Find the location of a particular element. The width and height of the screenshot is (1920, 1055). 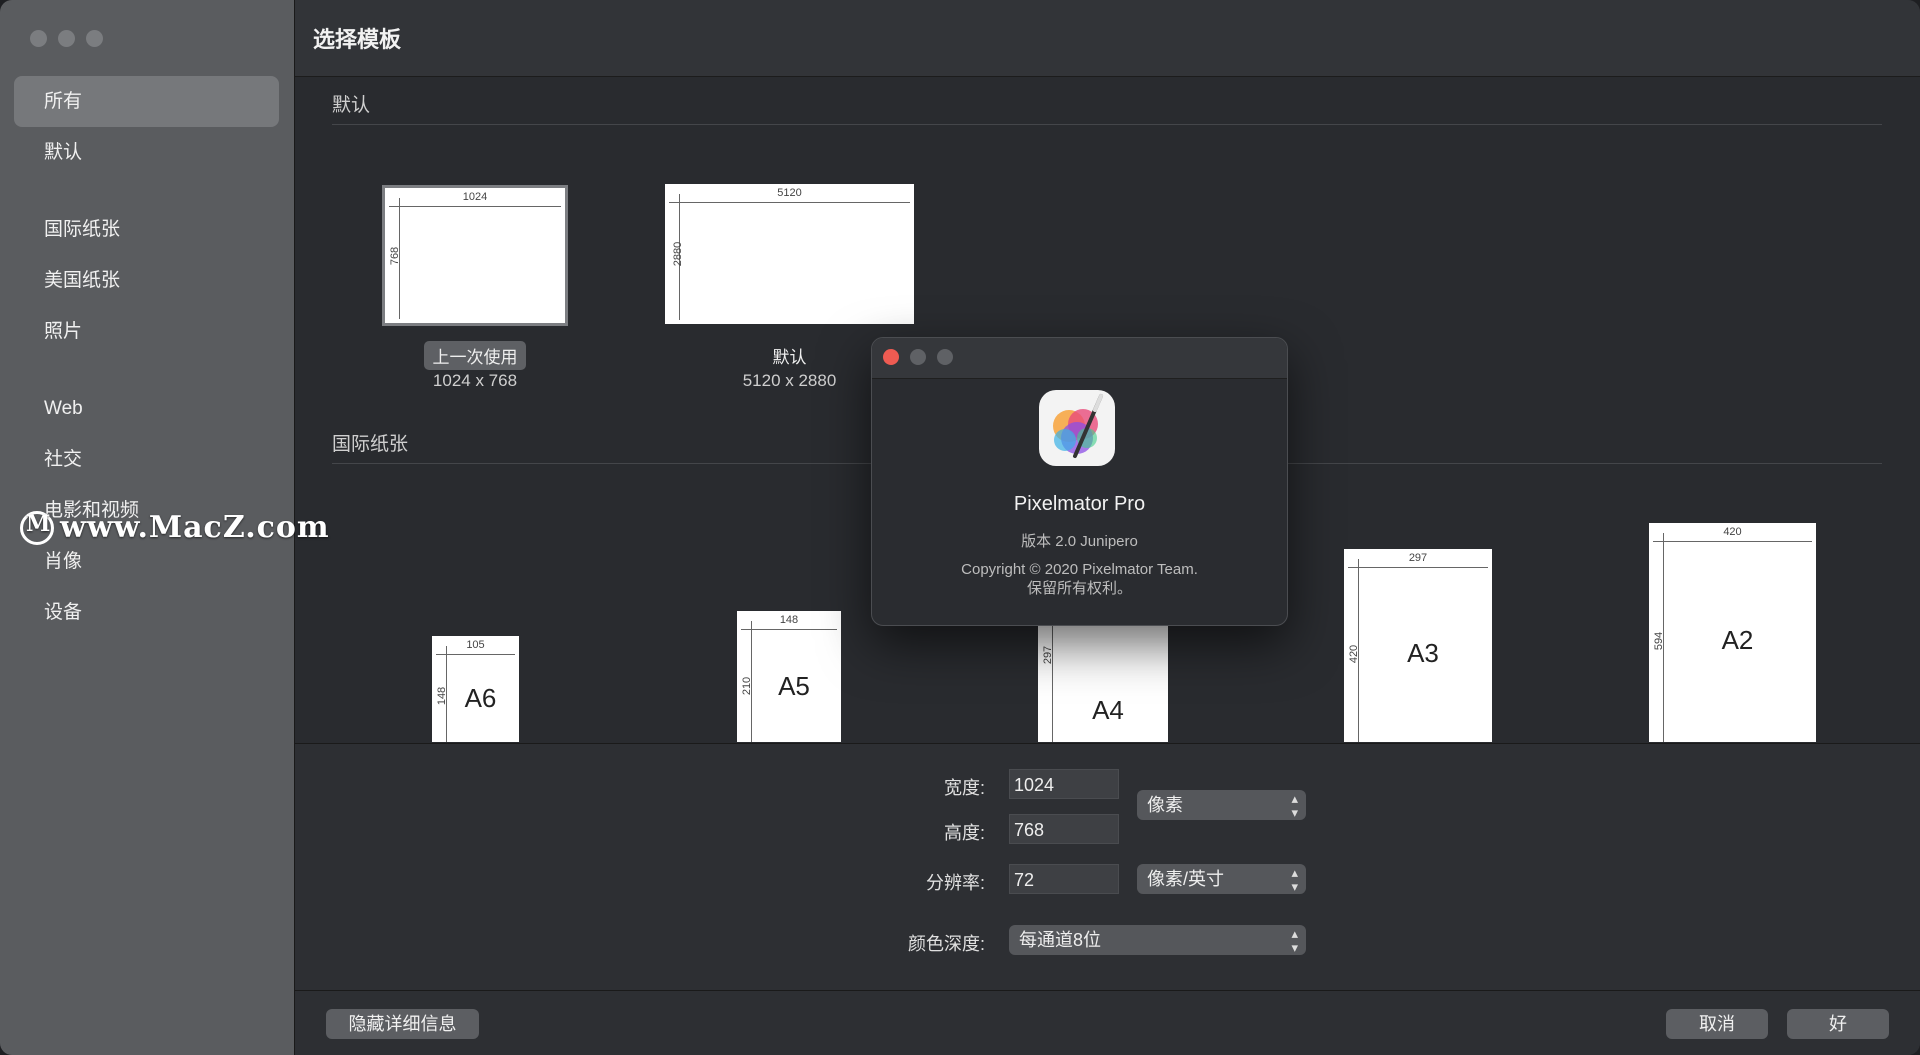

template-name: 上一次使用 is located at coordinates (475, 355).